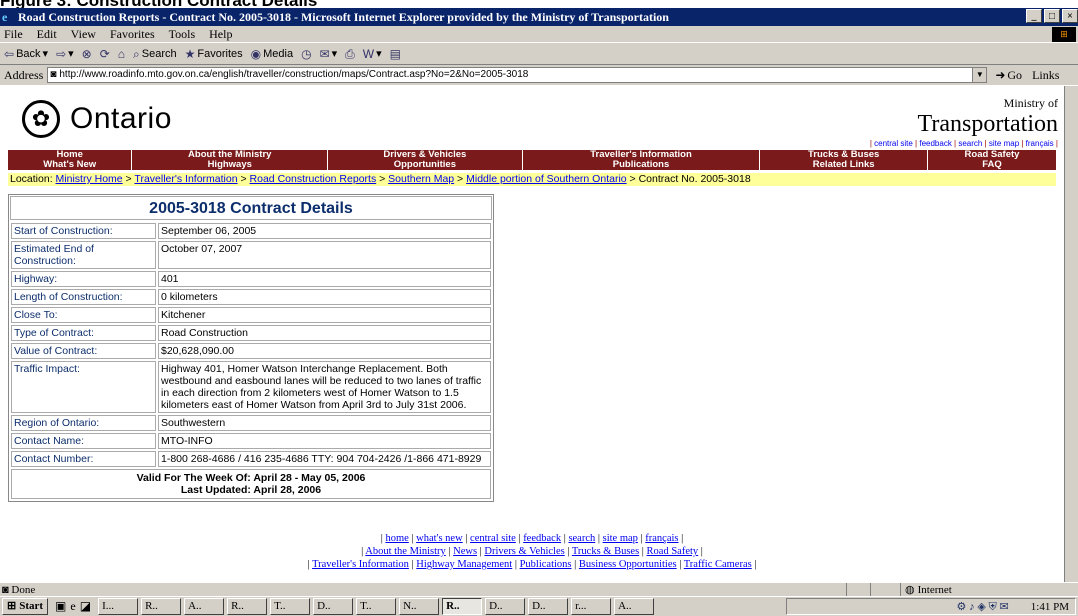 This screenshot has width=1078, height=616. Describe the element at coordinates (72, 606) in the screenshot. I see `ie-quicklaunch-icon: e` at that location.